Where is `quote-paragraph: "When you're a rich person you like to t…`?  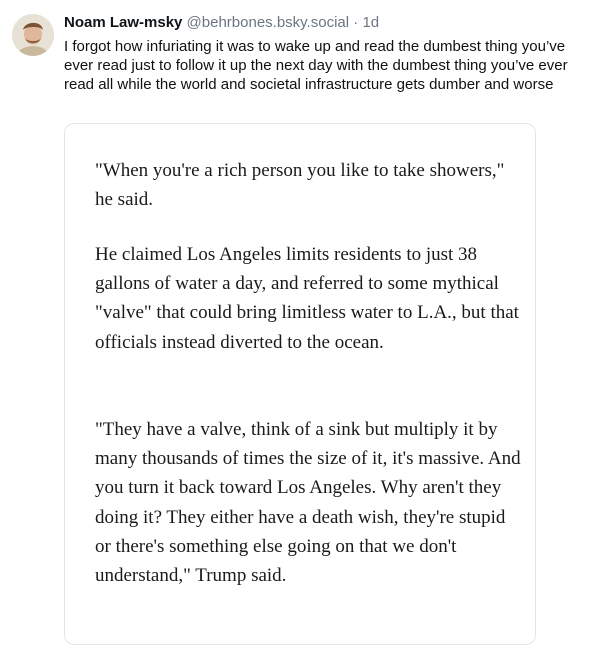
quote-paragraph: "When you're a rich person you like to t… is located at coordinates (300, 185).